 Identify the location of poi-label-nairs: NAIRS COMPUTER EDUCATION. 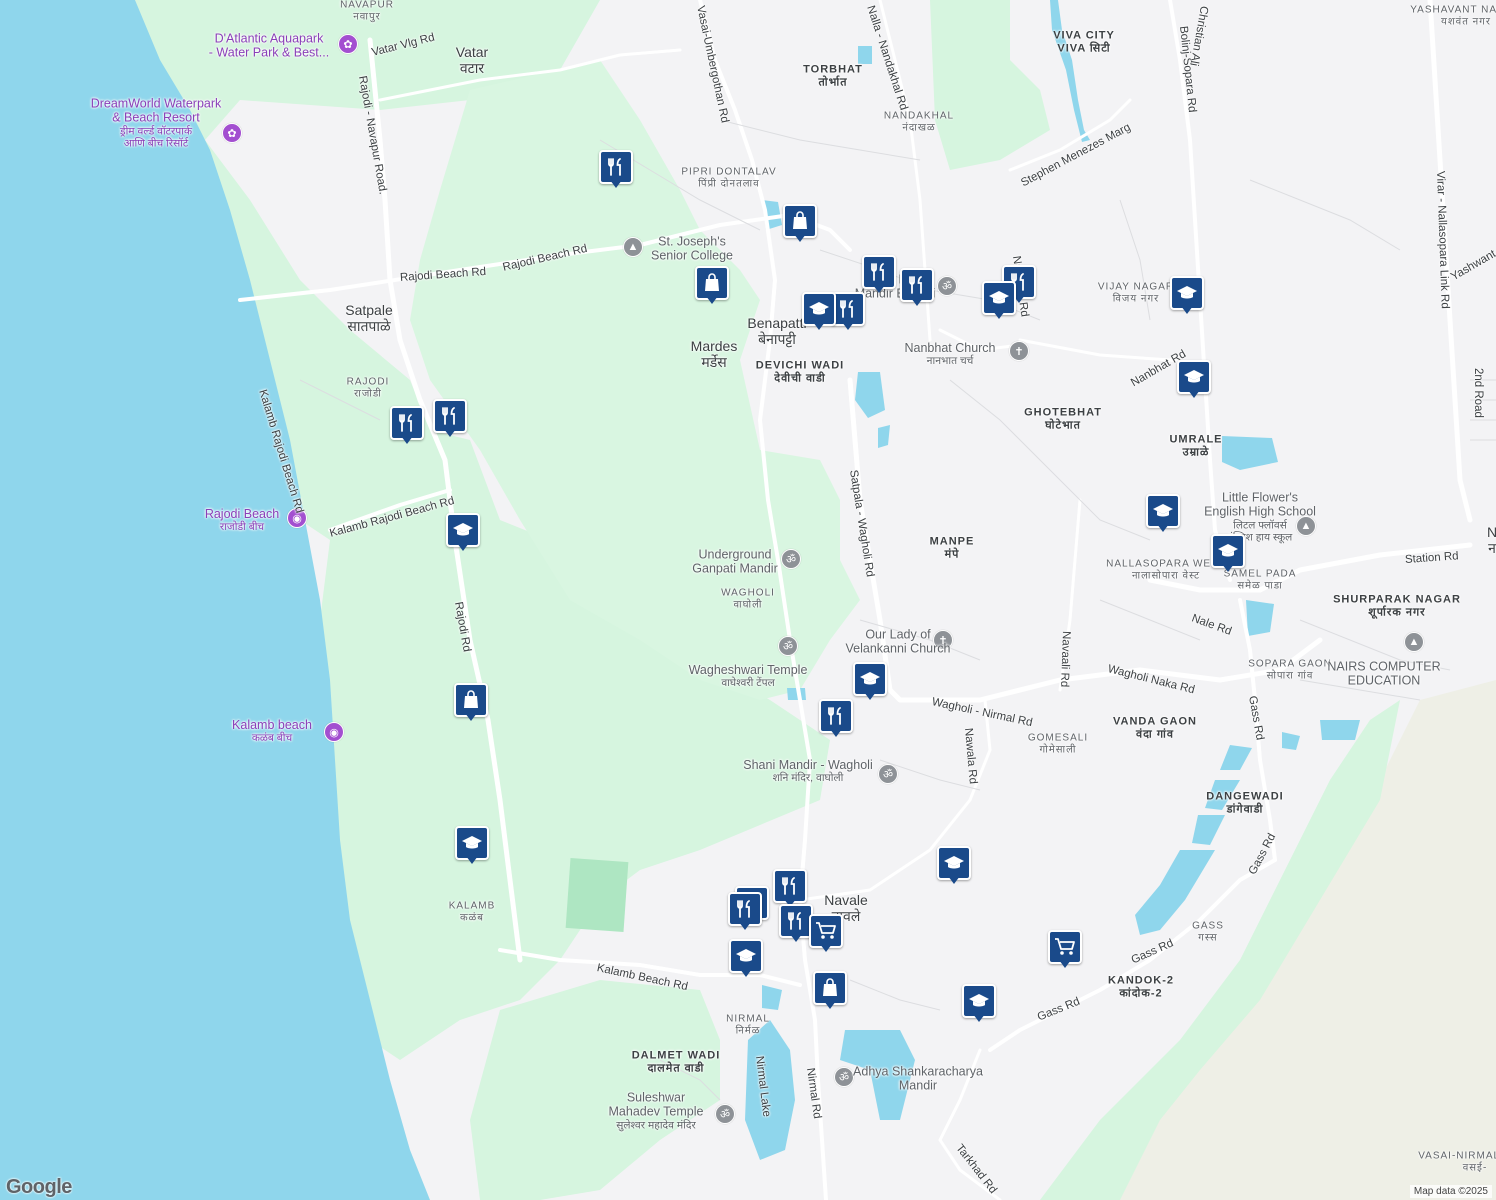
(1383, 674).